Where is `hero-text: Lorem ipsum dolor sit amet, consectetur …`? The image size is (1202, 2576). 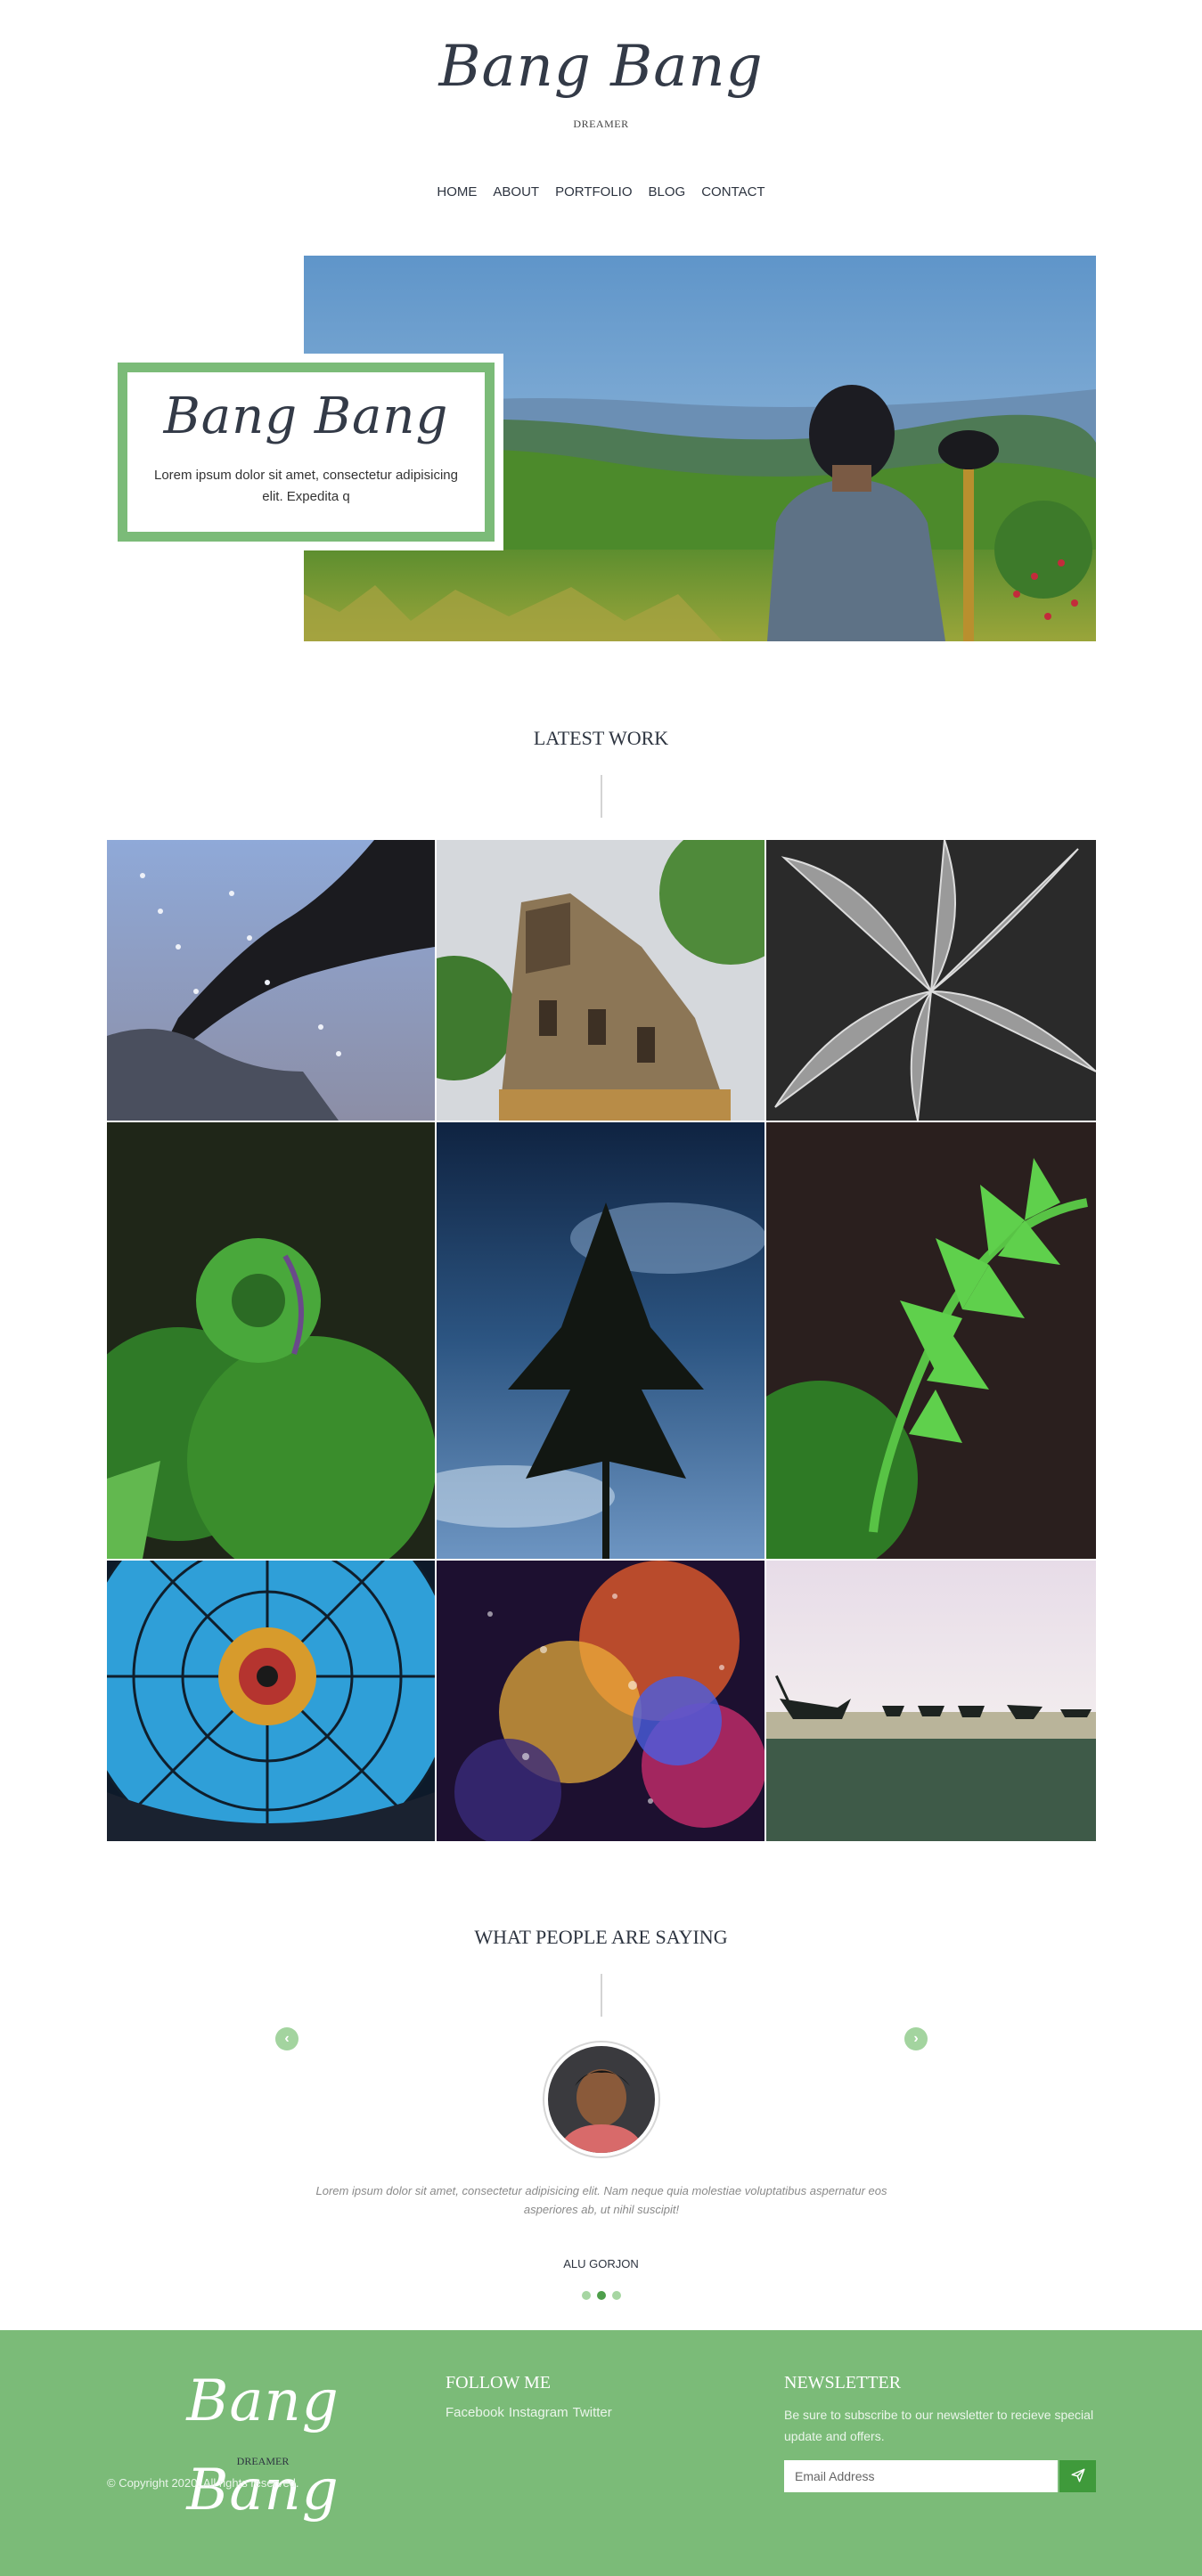
hero-text: Lorem ipsum dolor sit amet, consectetur … is located at coordinates (306, 486).